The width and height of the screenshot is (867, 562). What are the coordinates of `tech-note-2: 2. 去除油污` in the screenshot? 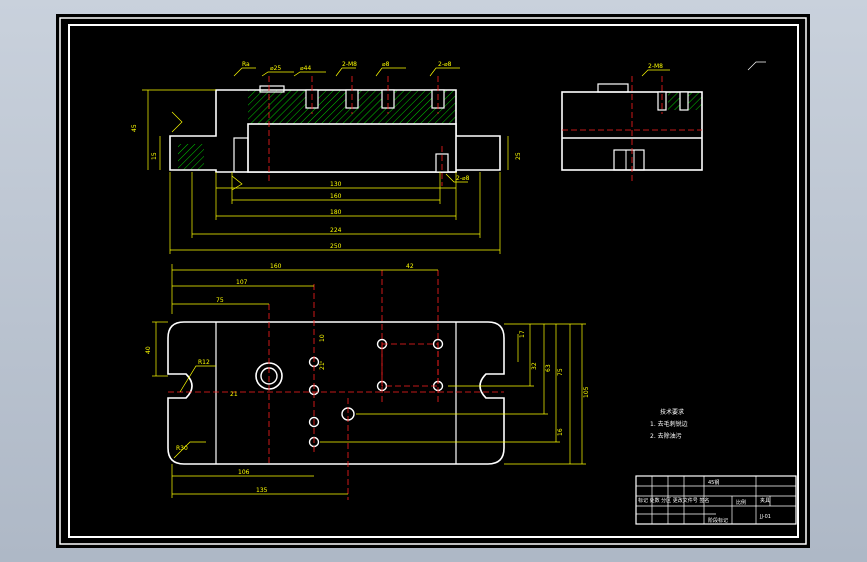 It's located at (666, 436).